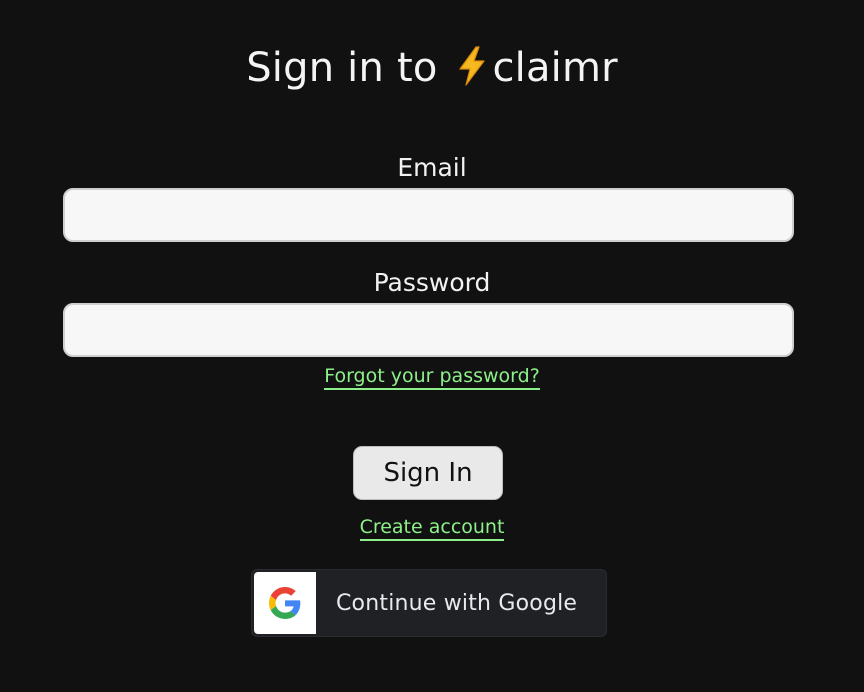 The image size is (864, 692). I want to click on email-label: Email, so click(432, 167).